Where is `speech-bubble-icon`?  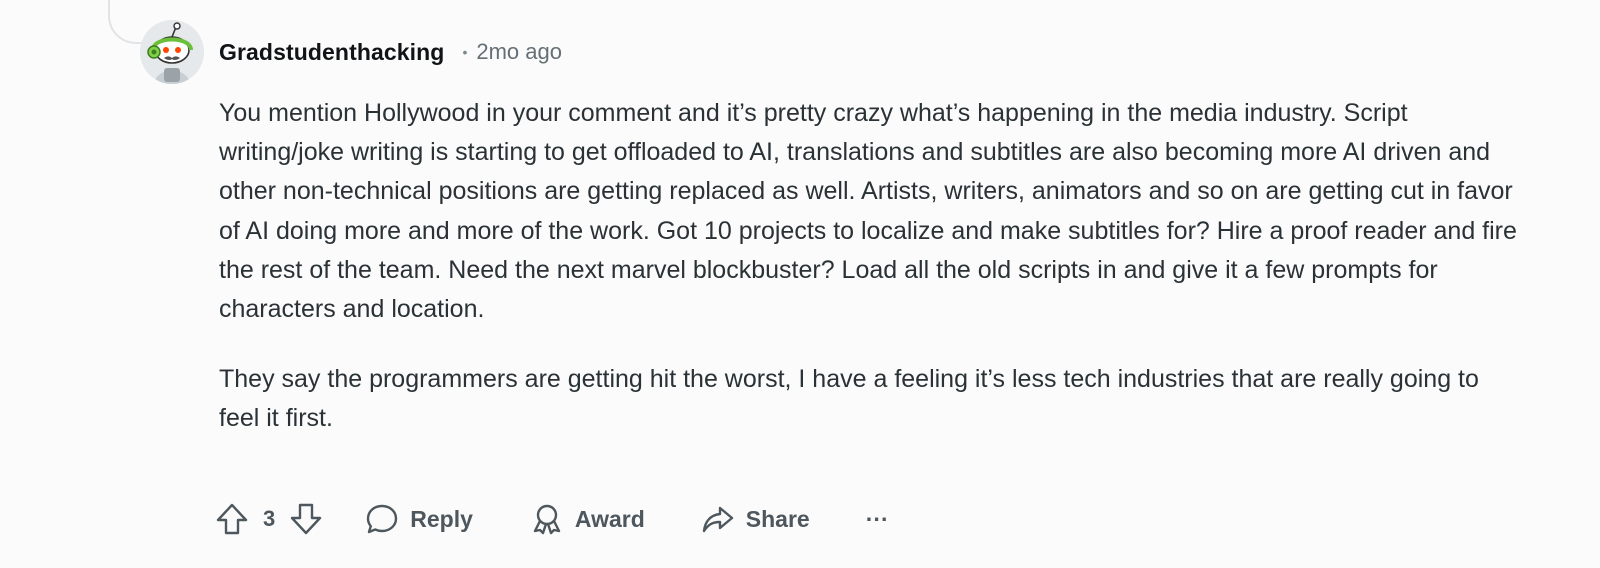 speech-bubble-icon is located at coordinates (382, 519).